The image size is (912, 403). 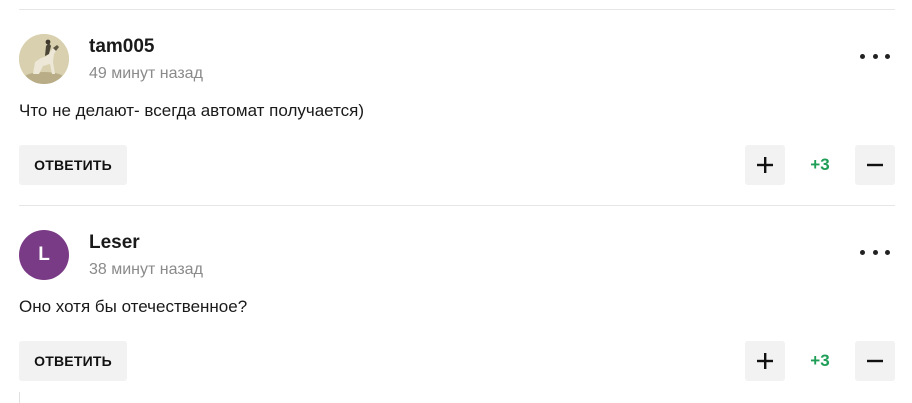 I want to click on avatar: L, so click(x=44, y=255).